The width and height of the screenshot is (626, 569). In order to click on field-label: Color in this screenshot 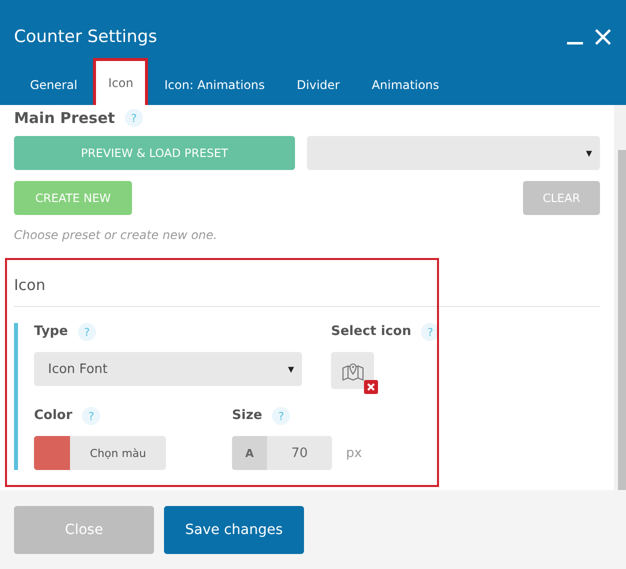, I will do `click(53, 416)`.